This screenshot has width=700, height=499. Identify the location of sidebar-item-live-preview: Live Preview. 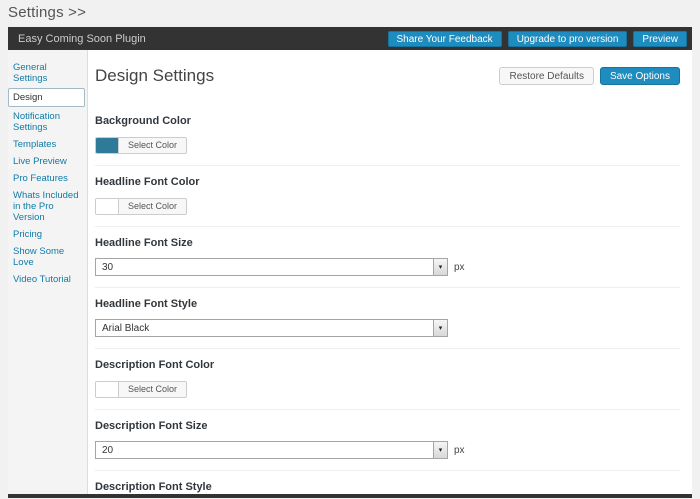
(47, 161).